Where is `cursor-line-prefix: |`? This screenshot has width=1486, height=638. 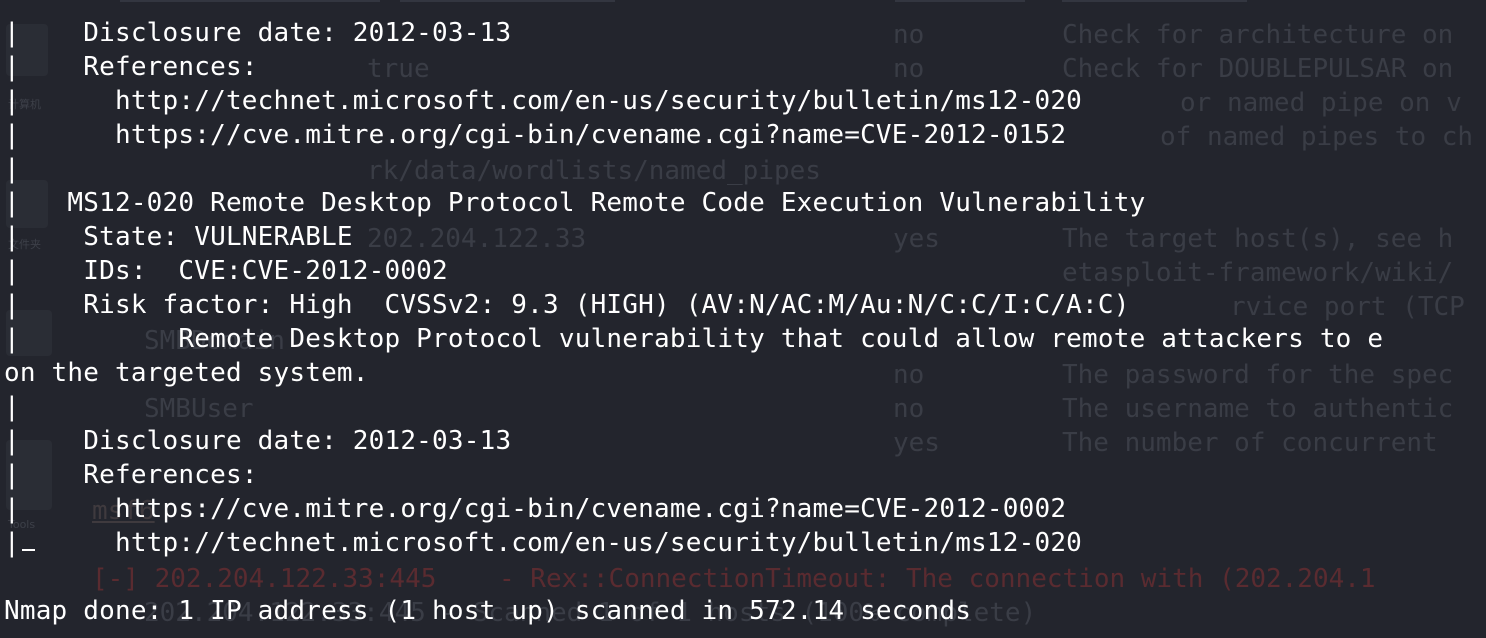
cursor-line-prefix: | is located at coordinates (12, 543).